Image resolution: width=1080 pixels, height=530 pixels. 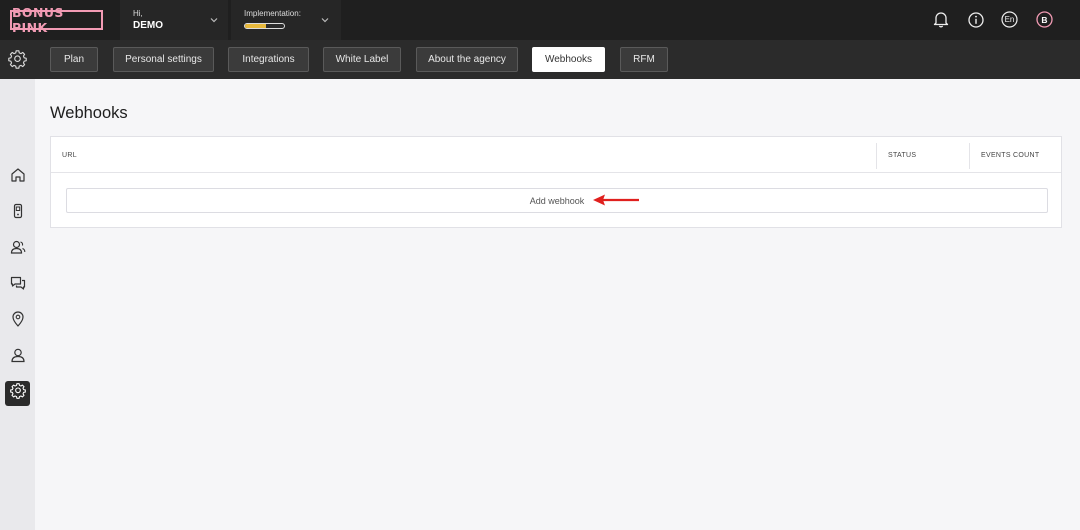 I want to click on chat-icon, so click(x=18, y=285).